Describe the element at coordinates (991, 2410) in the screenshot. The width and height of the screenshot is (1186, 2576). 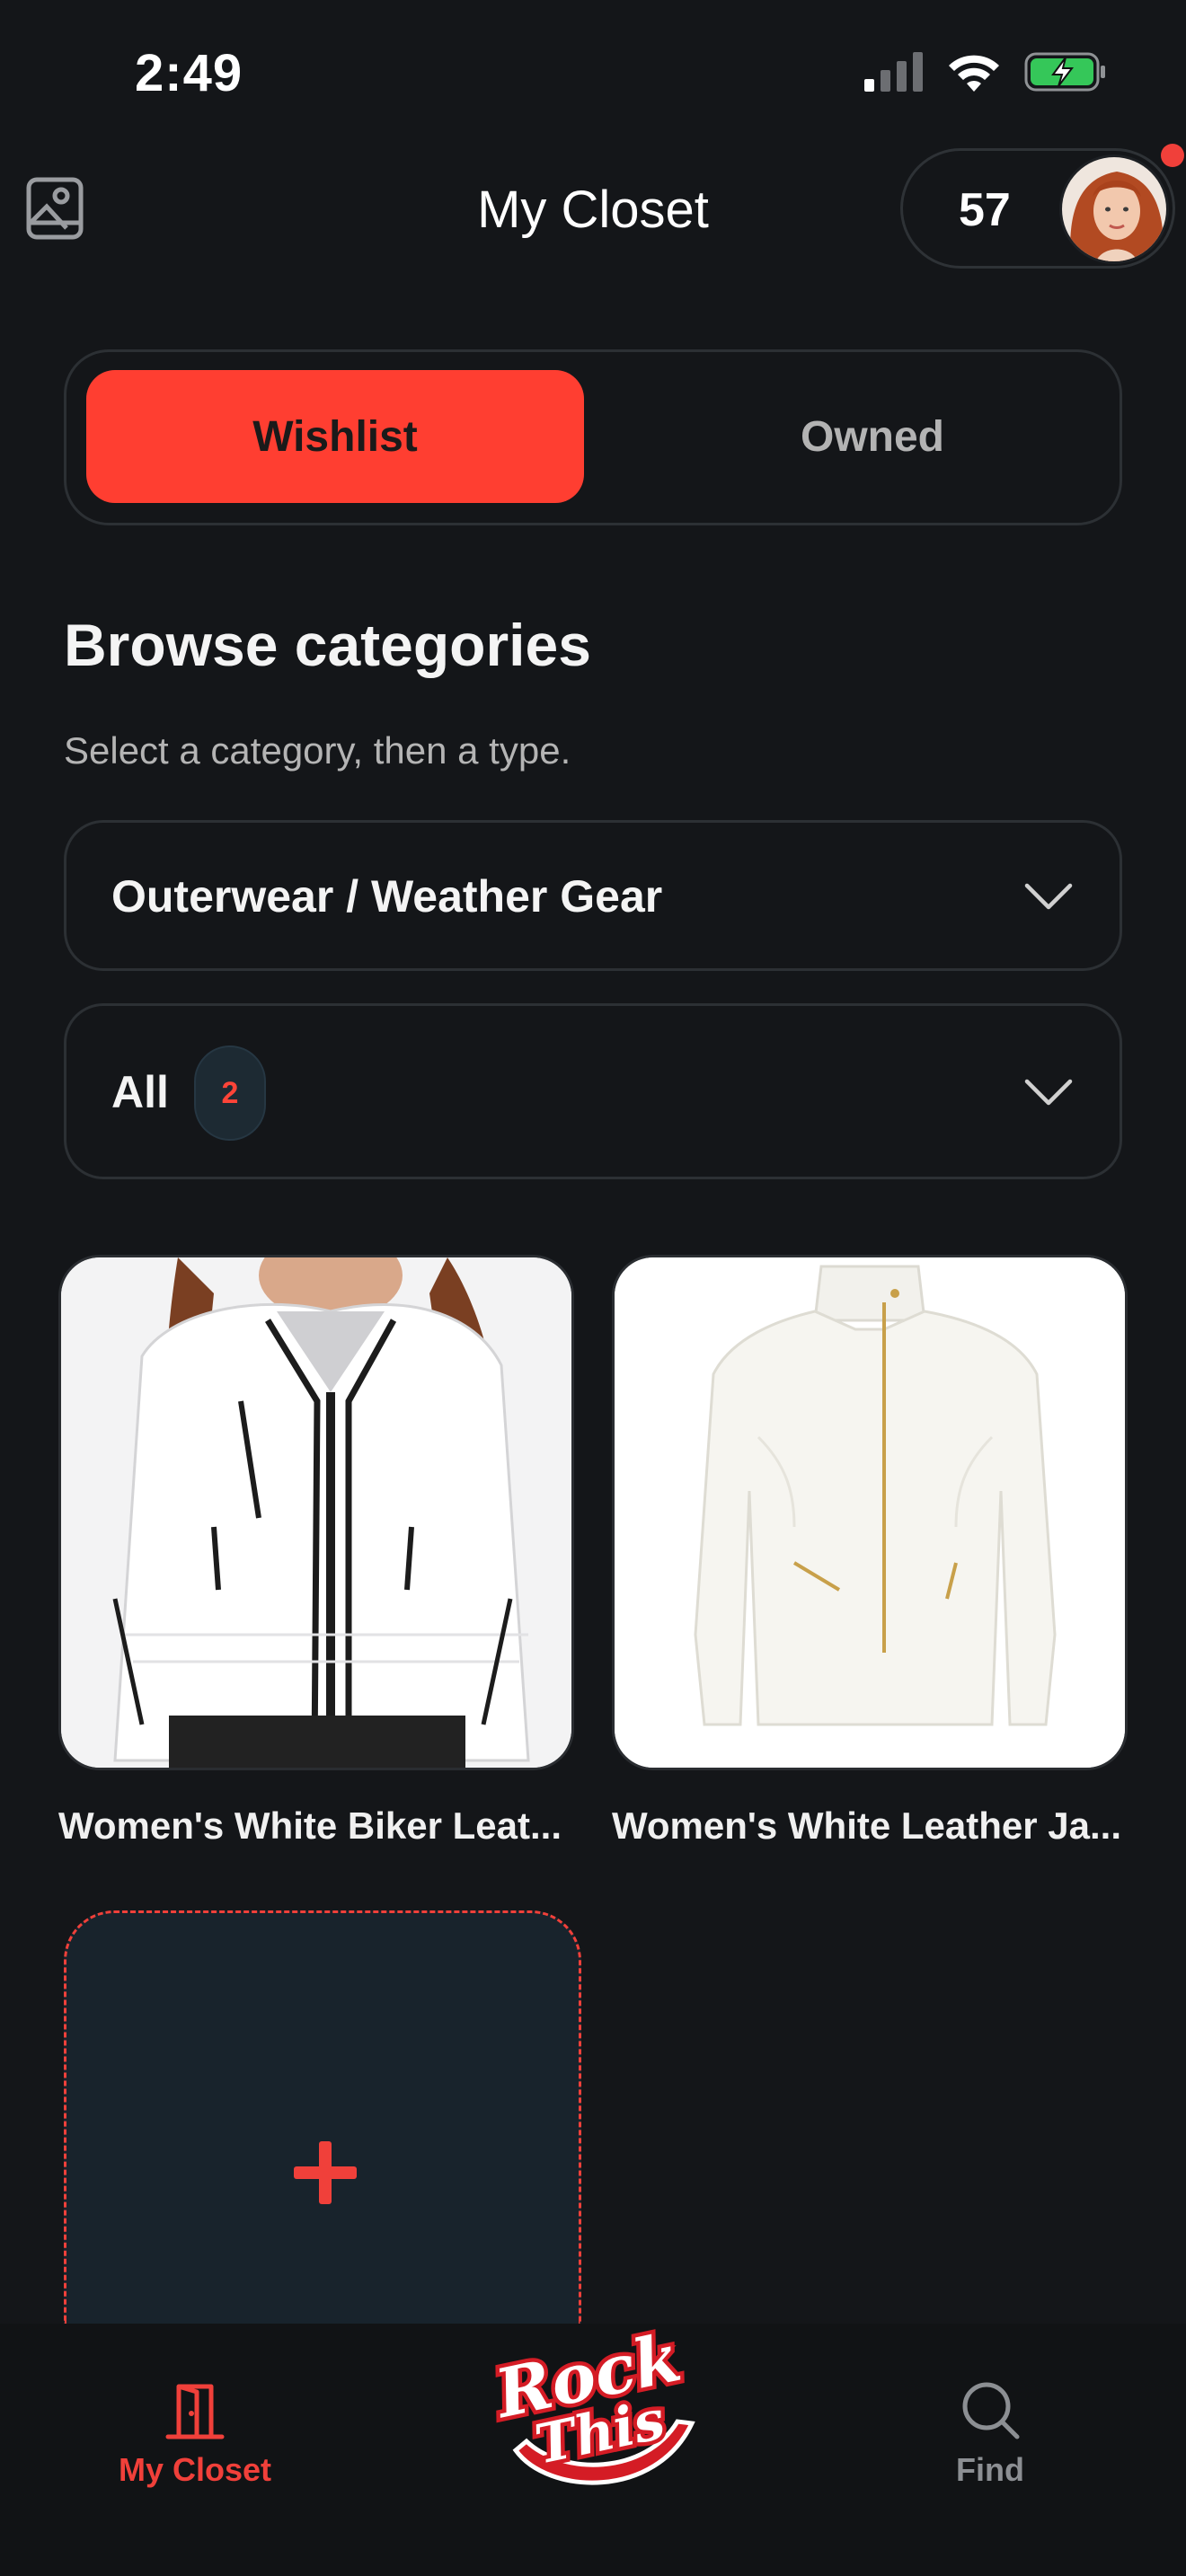
I see `search-icon` at that location.